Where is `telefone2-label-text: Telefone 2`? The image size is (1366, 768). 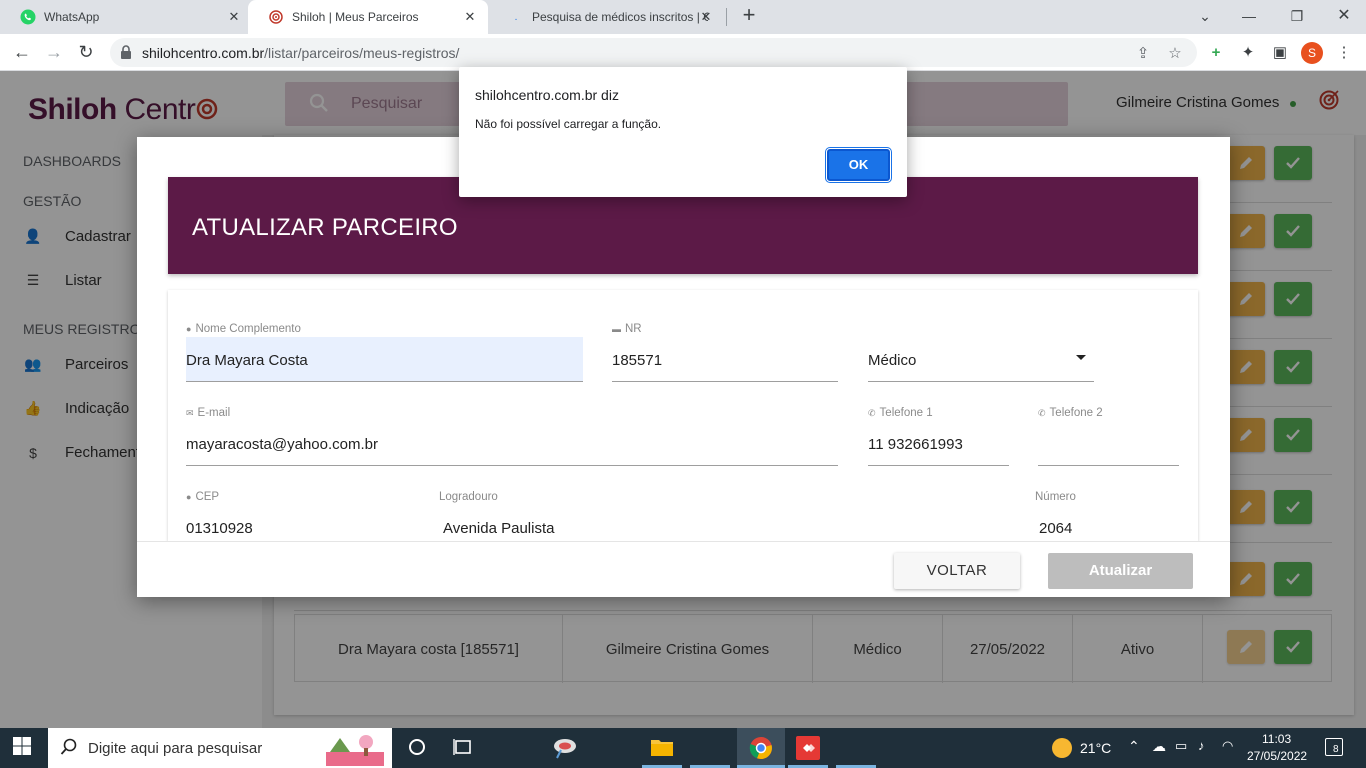
telefone2-label-text: Telefone 2 is located at coordinates (1076, 413).